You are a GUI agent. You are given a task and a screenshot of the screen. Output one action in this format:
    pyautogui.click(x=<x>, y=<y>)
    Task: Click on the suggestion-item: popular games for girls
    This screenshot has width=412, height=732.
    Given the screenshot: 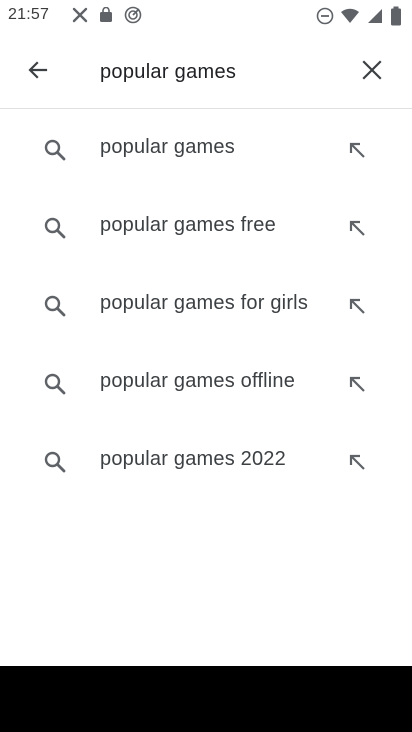 What is the action you would take?
    pyautogui.click(x=206, y=305)
    